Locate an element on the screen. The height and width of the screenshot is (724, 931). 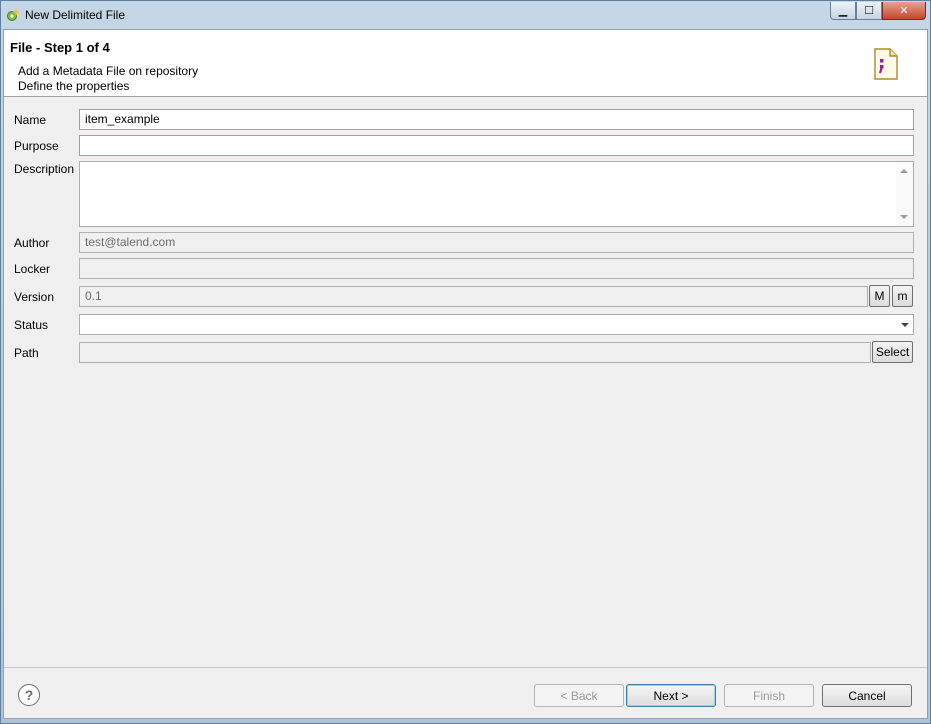
back-button: < Back is located at coordinates (579, 695).